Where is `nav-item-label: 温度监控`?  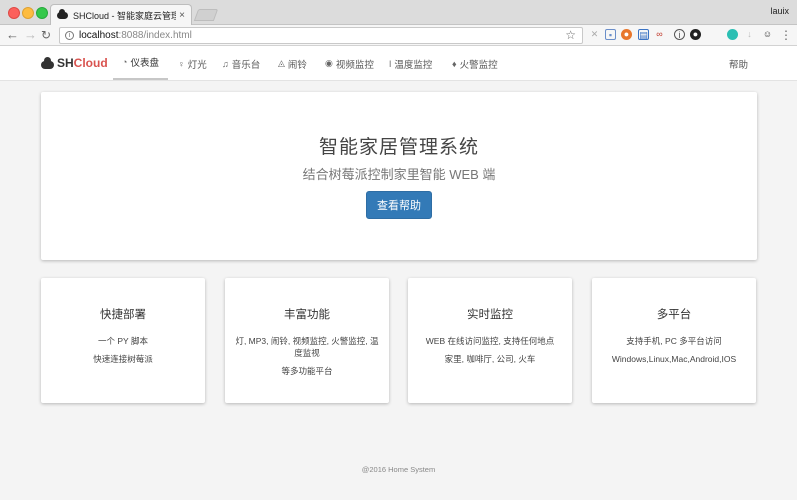 nav-item-label: 温度监控 is located at coordinates (413, 65).